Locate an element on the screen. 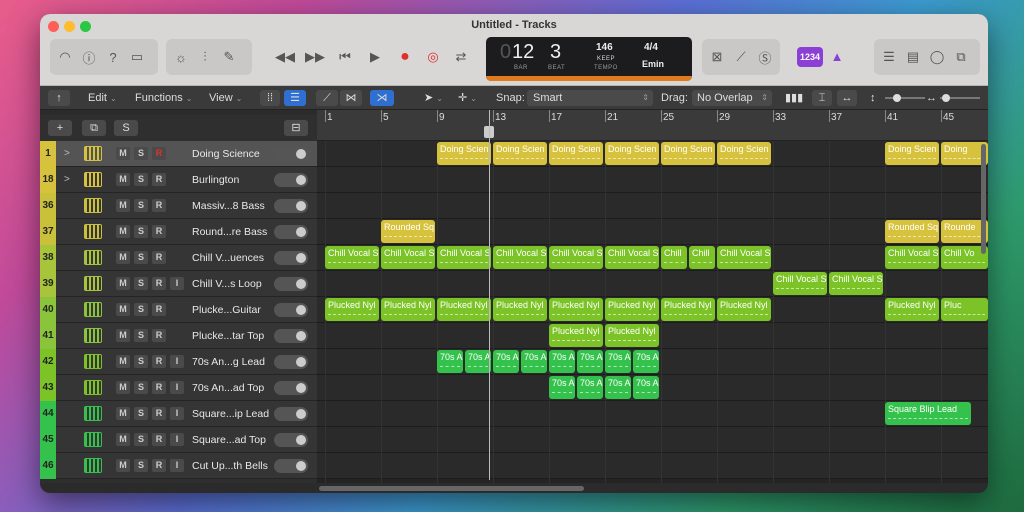  lcd-display: 0 12 BAR 3 BEAT 146 KEEP TEMPO 4/4 Emin is located at coordinates (589, 59).